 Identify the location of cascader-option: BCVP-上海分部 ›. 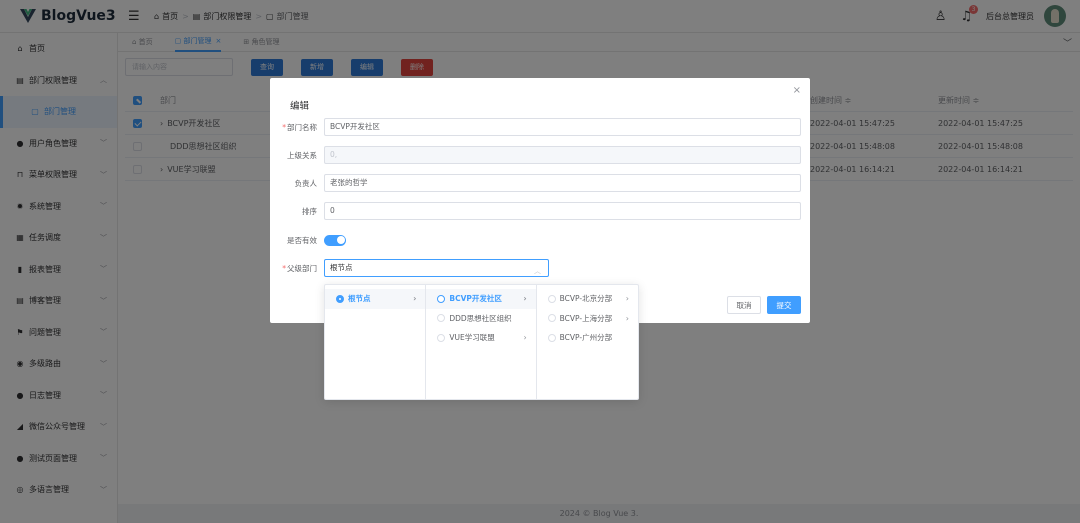
(587, 319).